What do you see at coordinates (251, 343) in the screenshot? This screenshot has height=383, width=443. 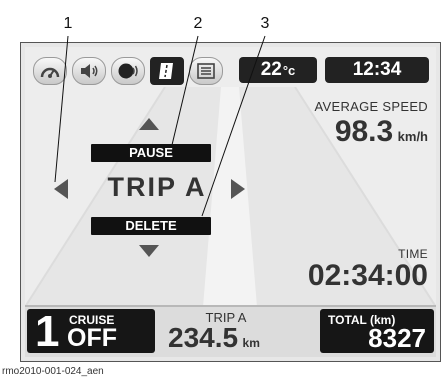 I see `trip-bottom-unit: km` at bounding box center [251, 343].